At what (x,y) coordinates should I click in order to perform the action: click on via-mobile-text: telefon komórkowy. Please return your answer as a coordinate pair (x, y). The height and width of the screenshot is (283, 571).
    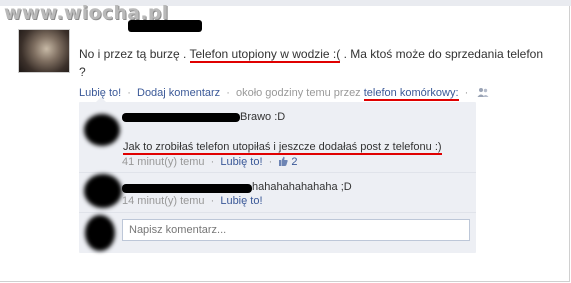
    Looking at the image, I should click on (409, 93).